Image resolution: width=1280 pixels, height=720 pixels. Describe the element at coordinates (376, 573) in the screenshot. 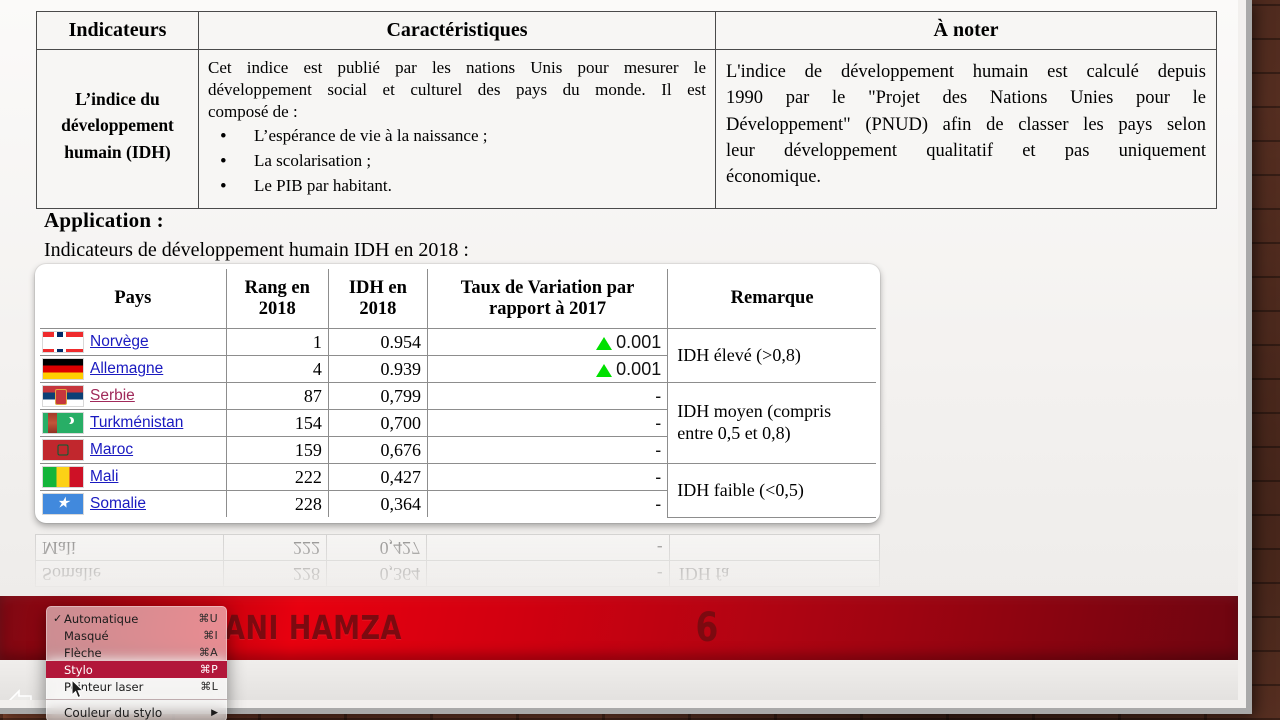

I see `reflection-cell: 0,364` at that location.